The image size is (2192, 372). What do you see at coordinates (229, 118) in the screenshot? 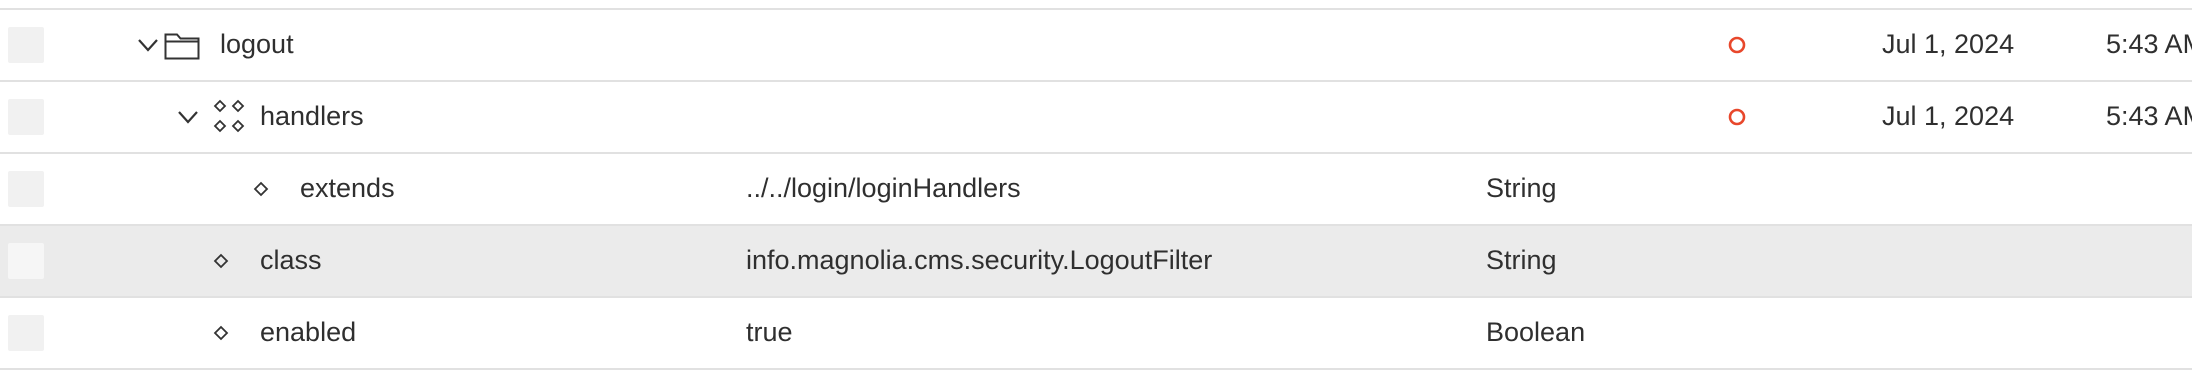
I see `content-node-icon` at bounding box center [229, 118].